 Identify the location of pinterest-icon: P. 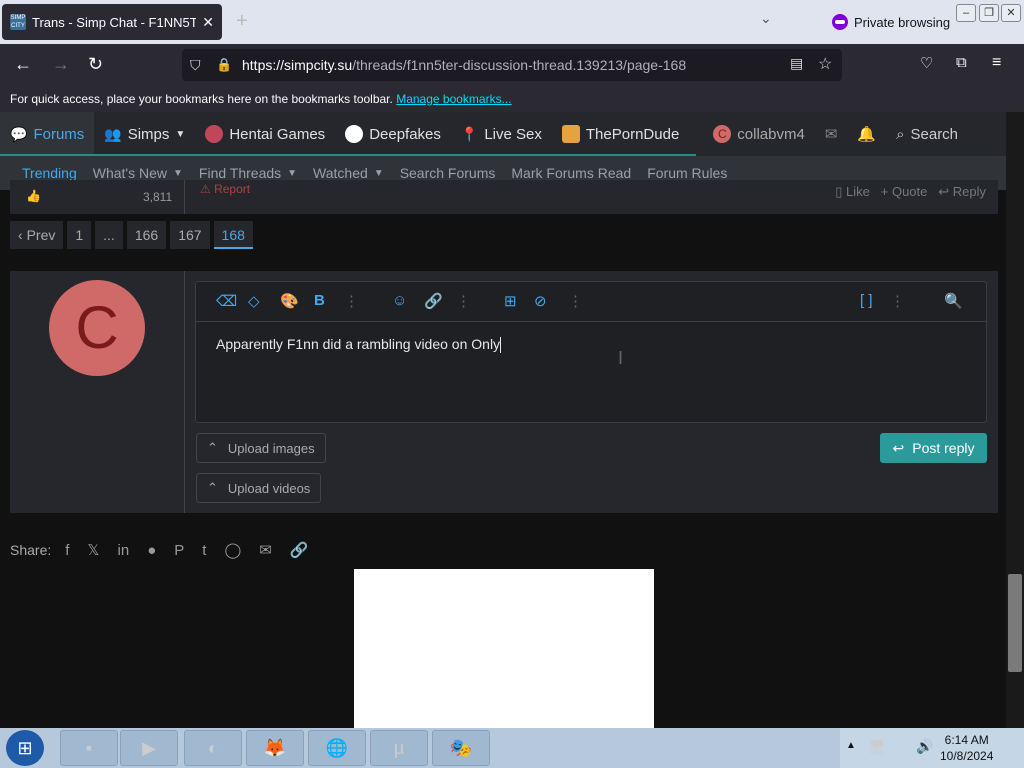
(179, 550).